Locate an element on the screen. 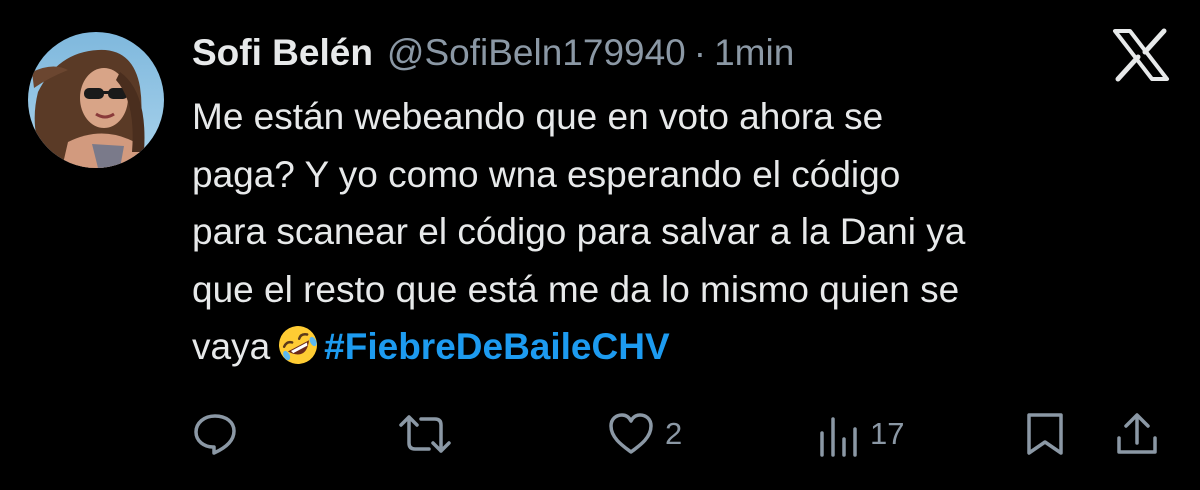  reply-button is located at coordinates (220, 434).